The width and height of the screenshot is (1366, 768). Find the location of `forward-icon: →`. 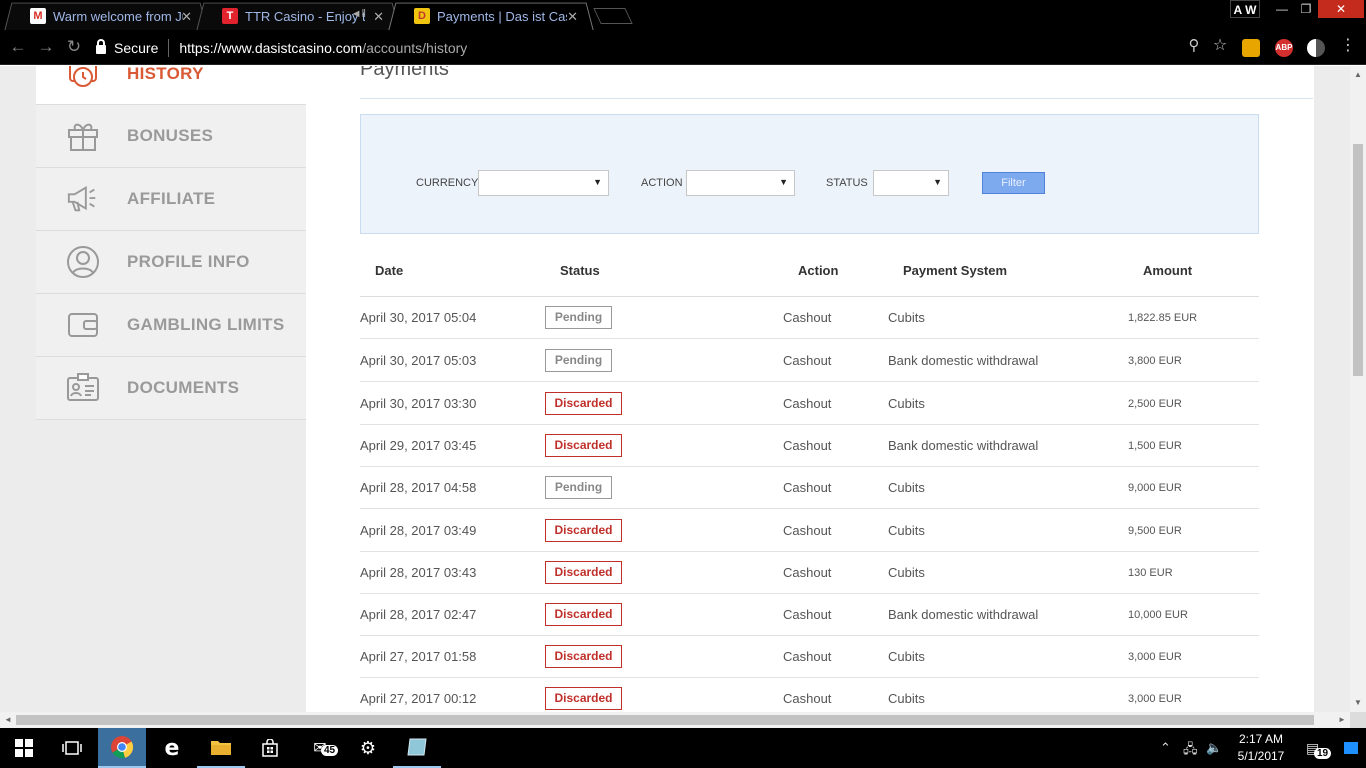

forward-icon: → is located at coordinates (46, 47).